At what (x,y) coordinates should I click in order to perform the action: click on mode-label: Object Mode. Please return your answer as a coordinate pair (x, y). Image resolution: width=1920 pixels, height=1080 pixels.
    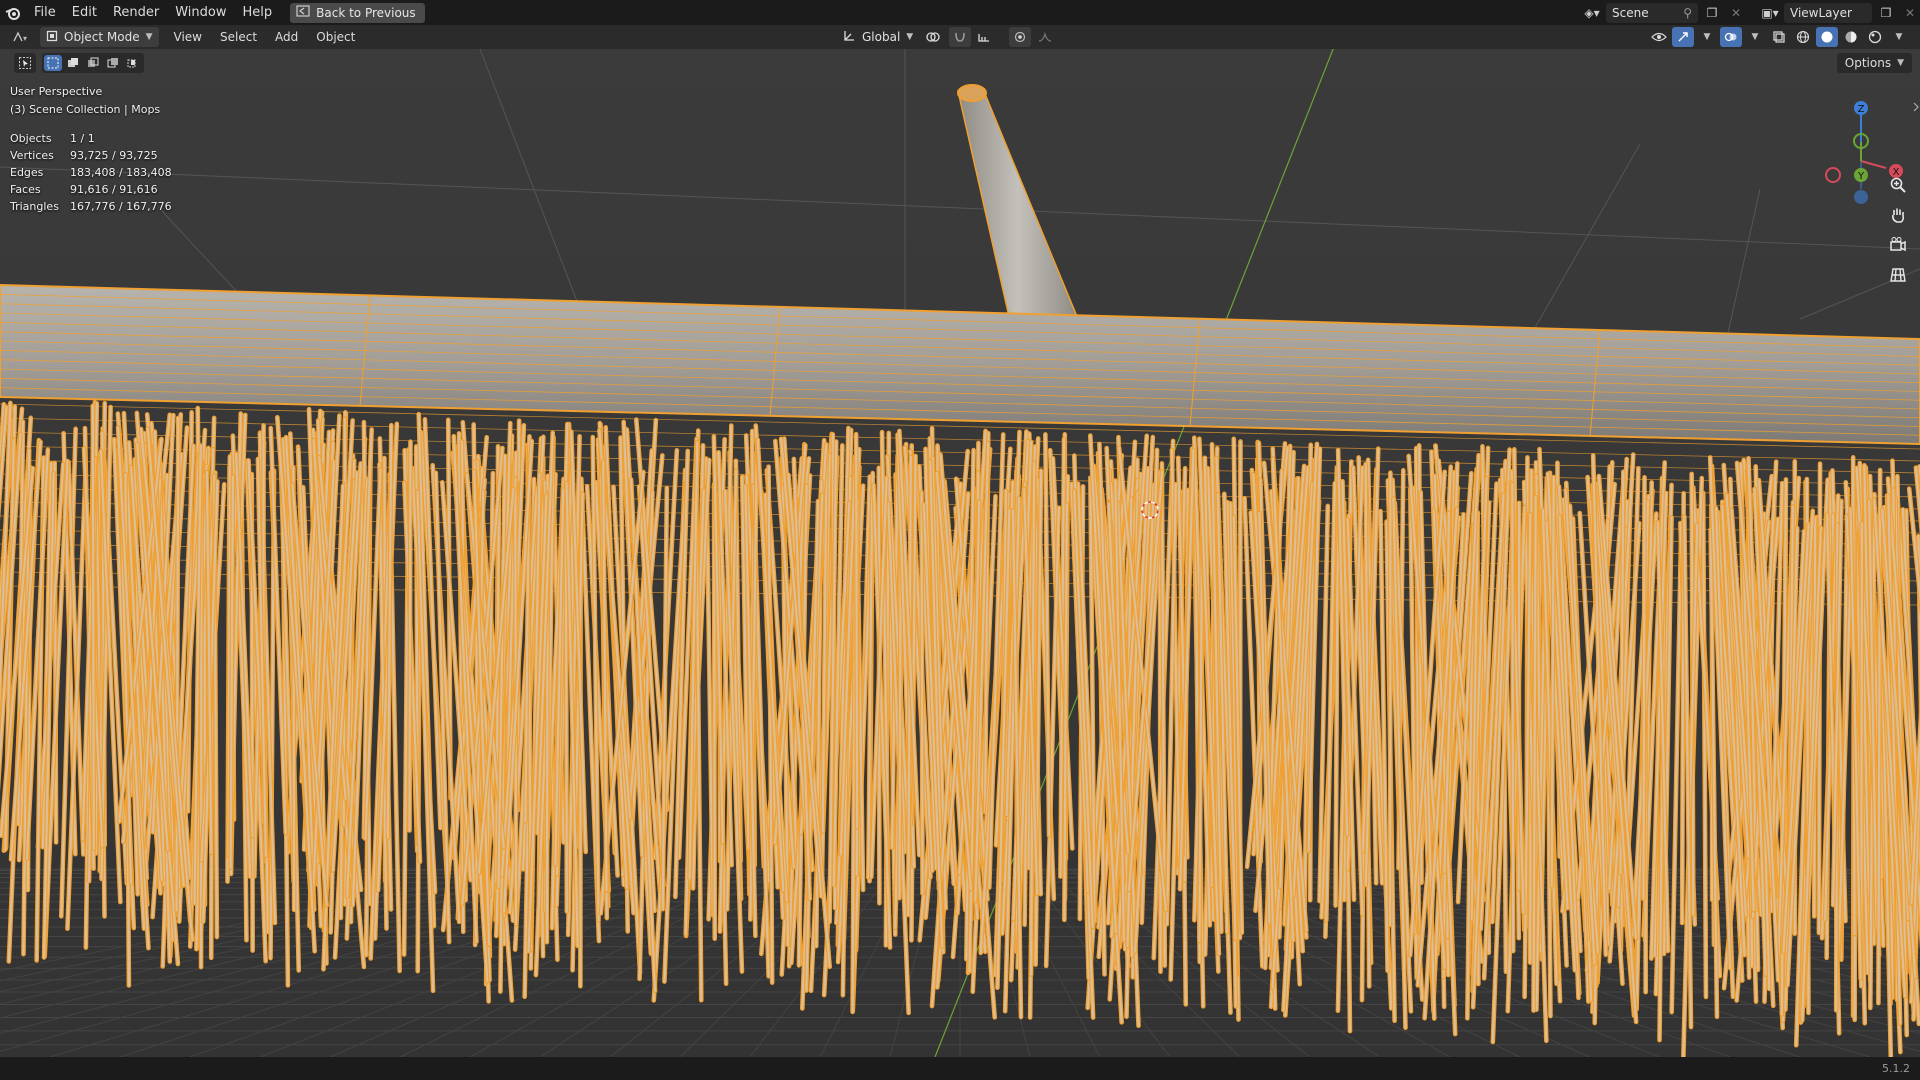
    Looking at the image, I should click on (102, 37).